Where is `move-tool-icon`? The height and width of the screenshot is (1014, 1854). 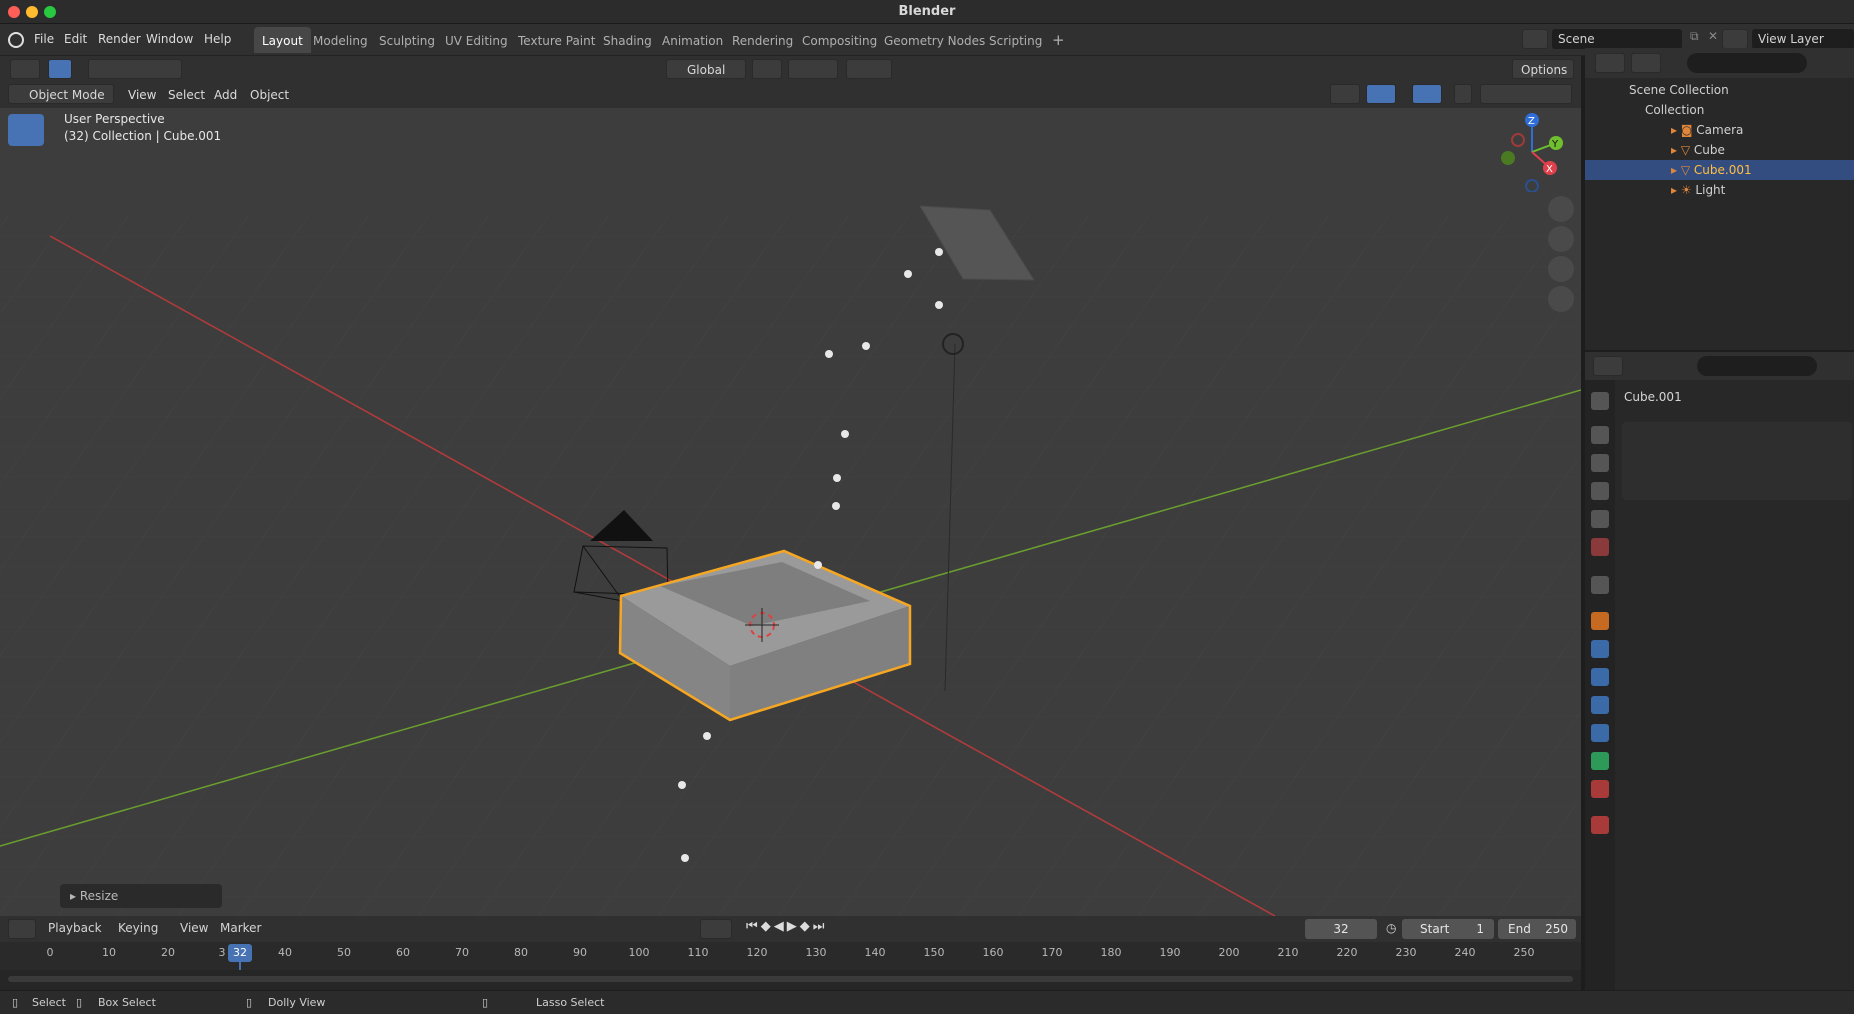
move-tool-icon is located at coordinates (26, 204).